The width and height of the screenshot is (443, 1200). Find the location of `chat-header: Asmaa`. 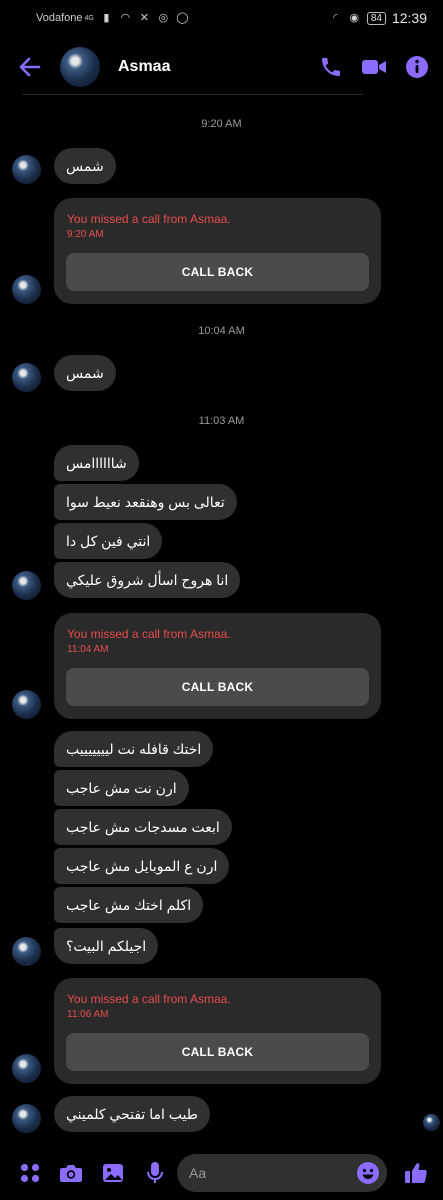

chat-header: Asmaa is located at coordinates (221, 67).